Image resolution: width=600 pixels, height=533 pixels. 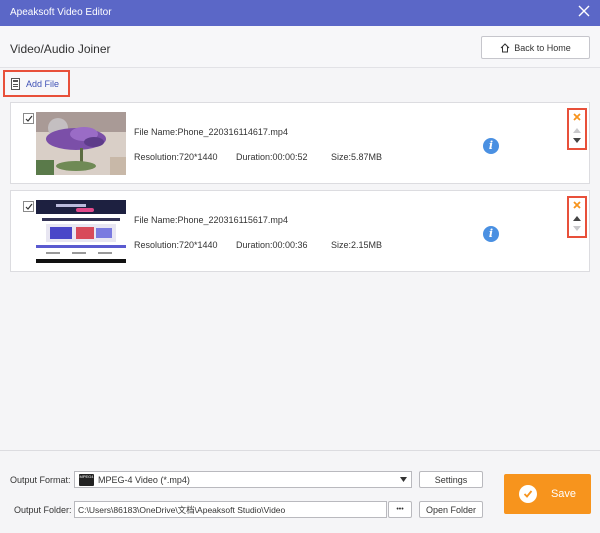 What do you see at coordinates (272, 245) in the screenshot?
I see `file-duration: Duration:00:00:36` at bounding box center [272, 245].